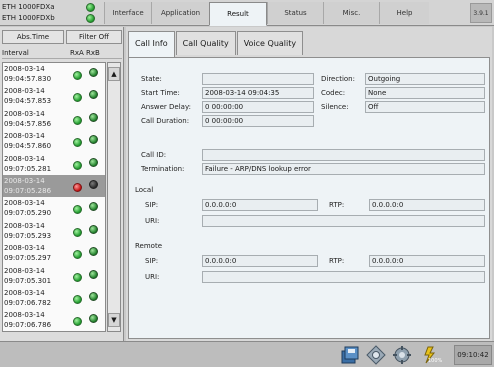  What do you see at coordinates (343, 221) in the screenshot?
I see `local-uri-field` at bounding box center [343, 221].